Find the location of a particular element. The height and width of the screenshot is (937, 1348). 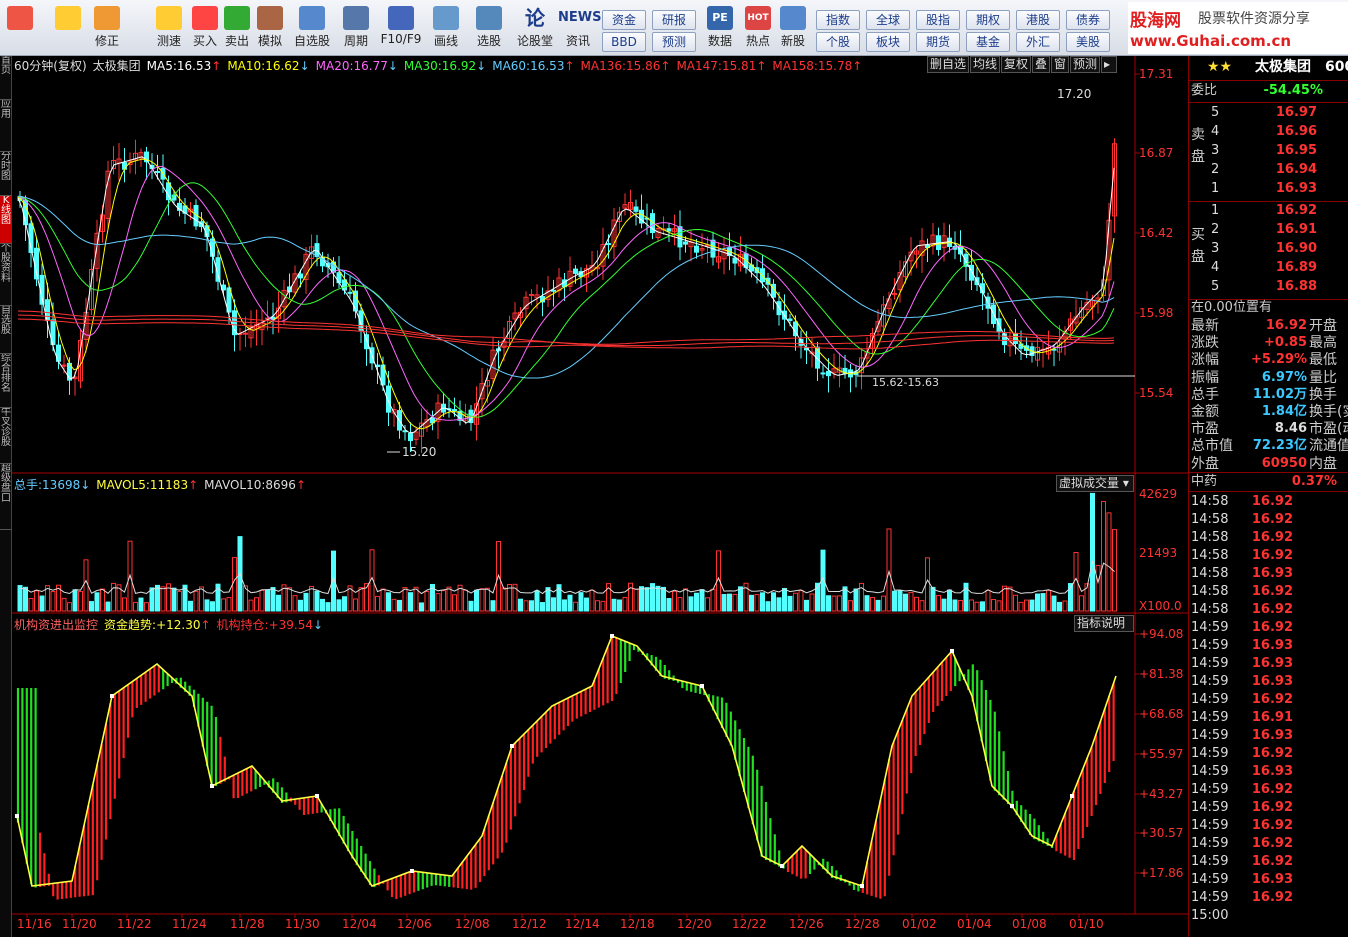

left-tab: 个股资料 is located at coordinates (6, 275).